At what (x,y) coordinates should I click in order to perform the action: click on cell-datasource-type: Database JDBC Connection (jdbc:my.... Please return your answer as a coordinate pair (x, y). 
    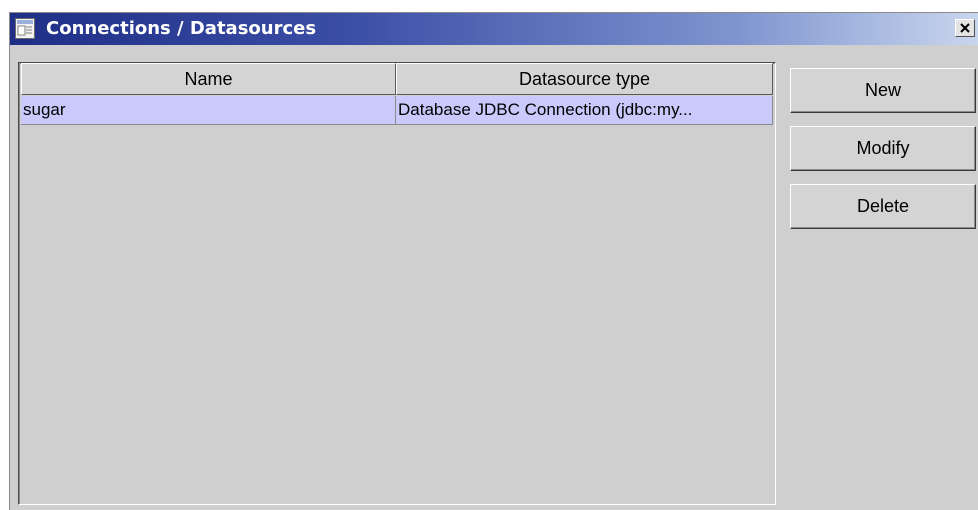
    Looking at the image, I should click on (584, 110).